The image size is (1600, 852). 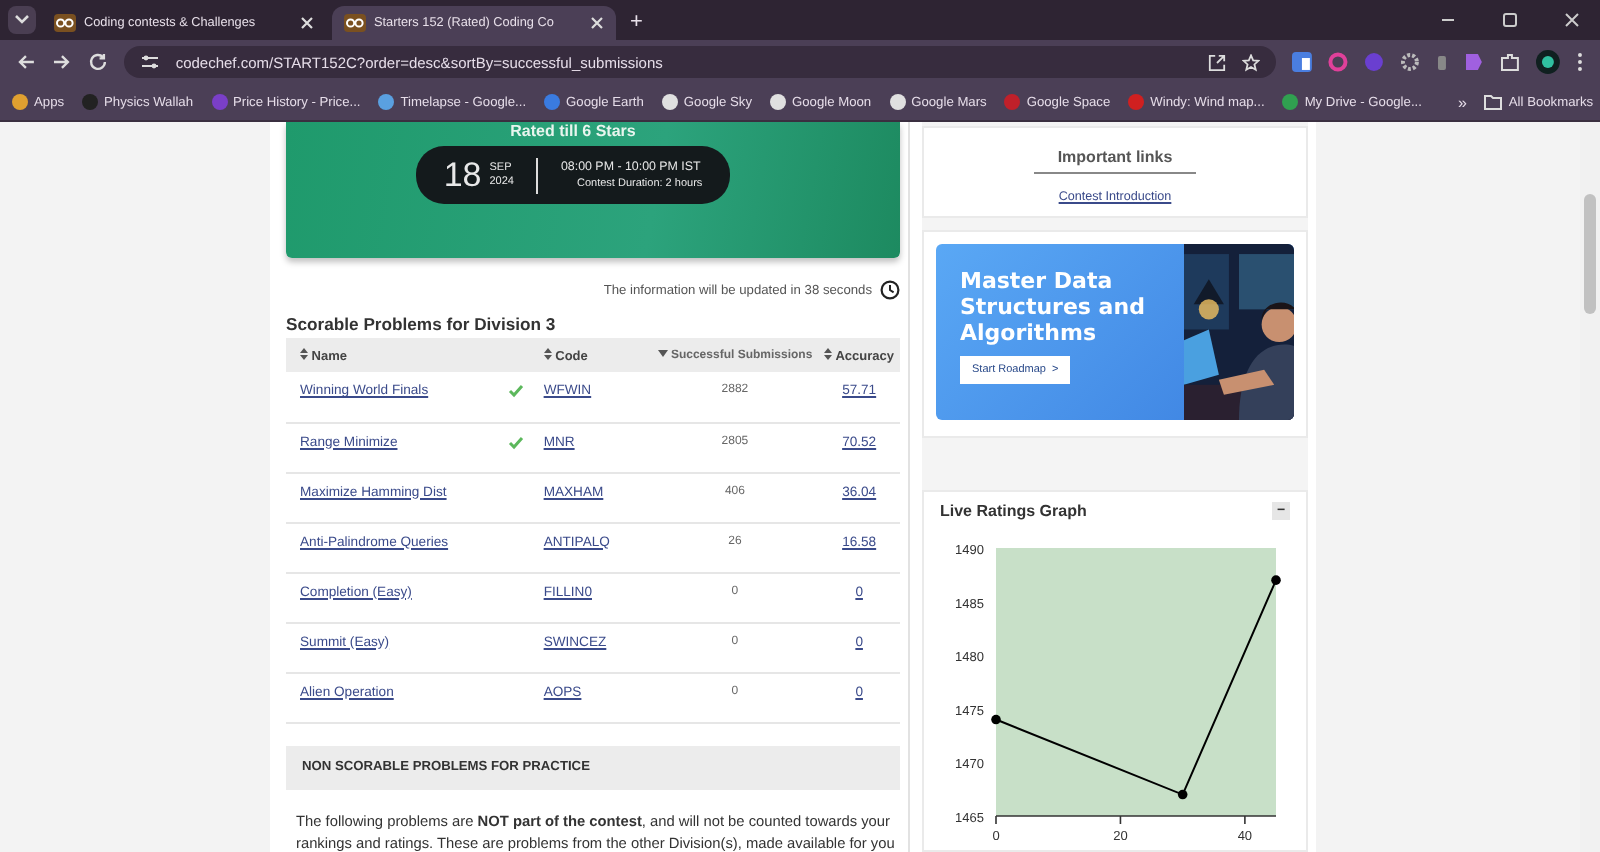 What do you see at coordinates (1217, 62) in the screenshot?
I see `open-external-icon` at bounding box center [1217, 62].